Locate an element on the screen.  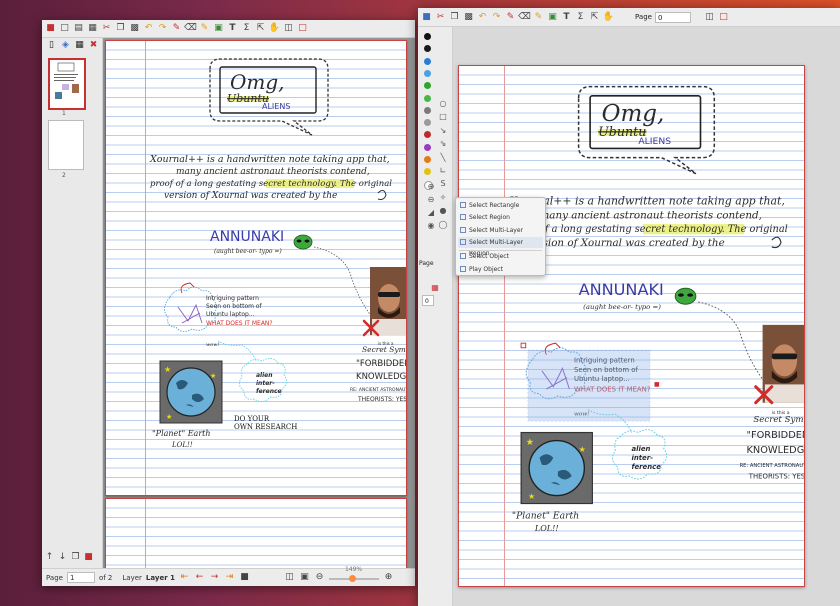
page-number-field: 1 is located at coordinates (80, 577).